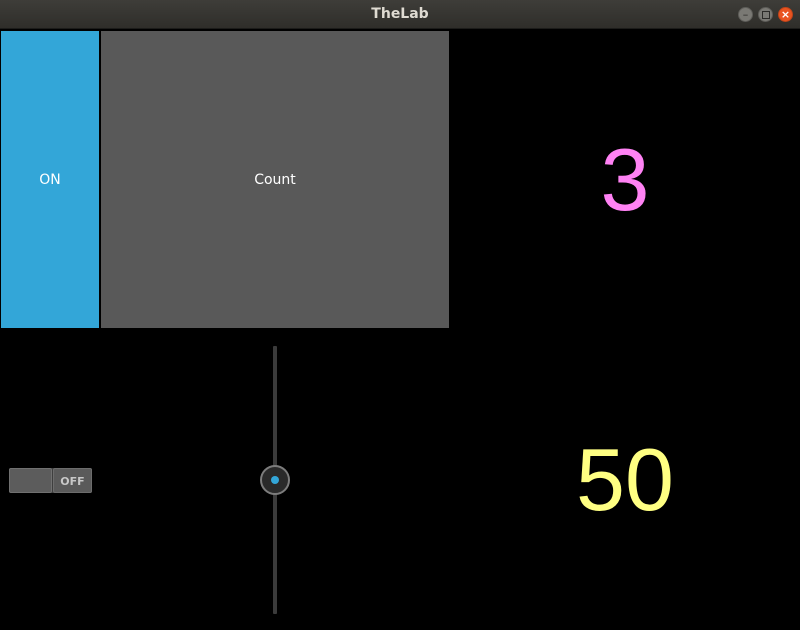  I want to click on maximize-button, so click(765, 14).